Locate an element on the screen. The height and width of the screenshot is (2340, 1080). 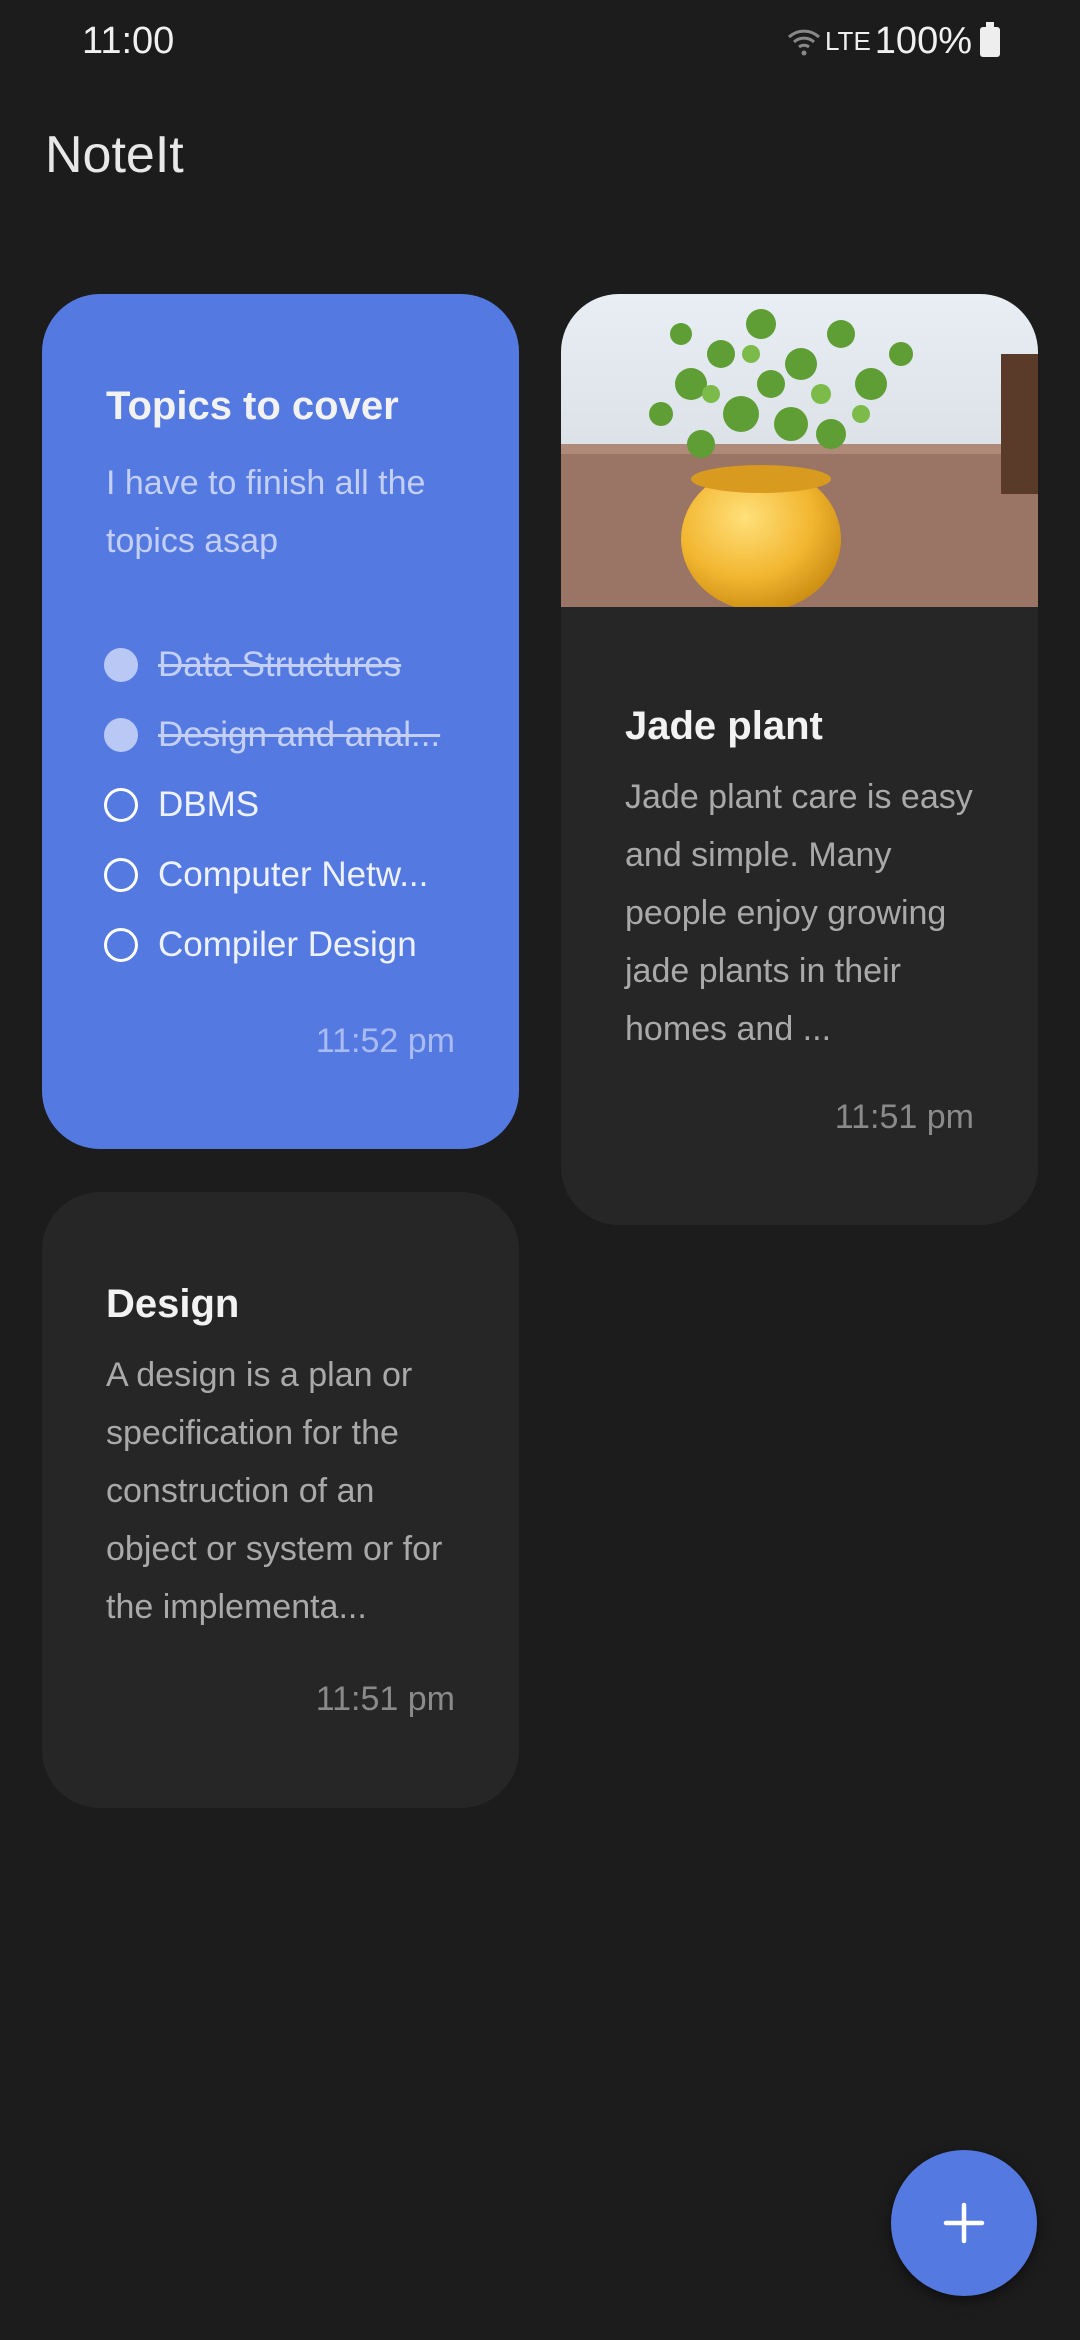
note-title: Jade plant is located at coordinates (724, 726).